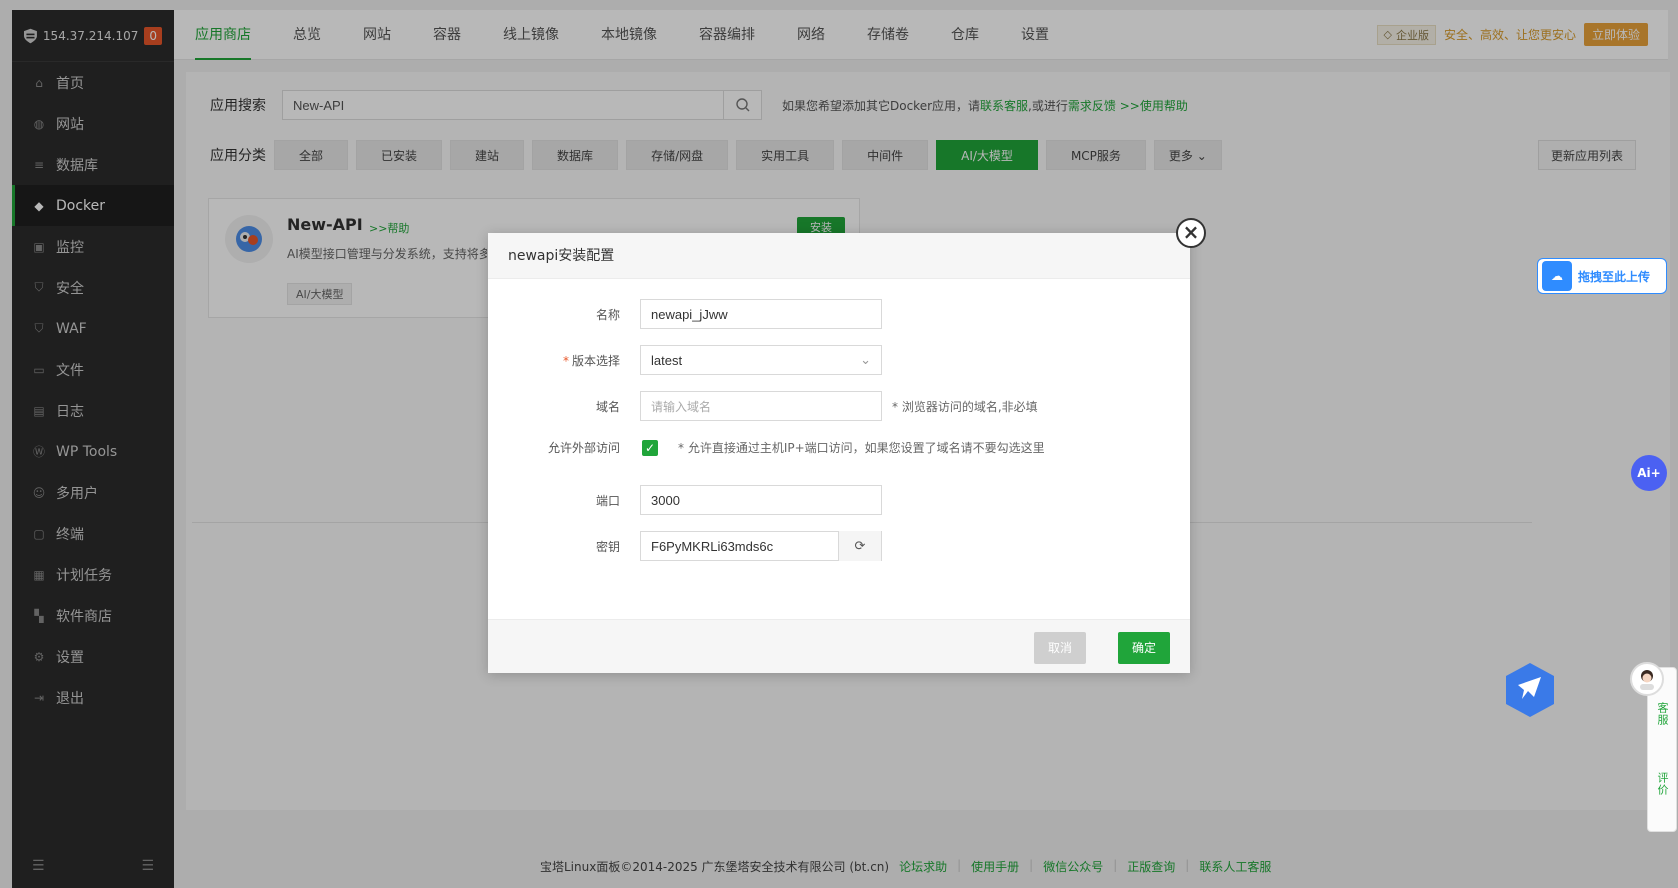 This screenshot has height=888, width=1678. What do you see at coordinates (607, 314) in the screenshot?
I see `name-label: 名称` at bounding box center [607, 314].